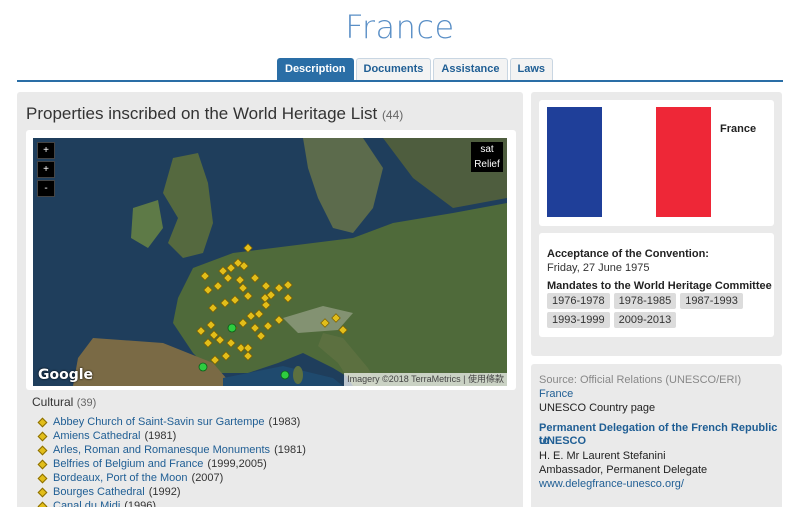  What do you see at coordinates (645, 301) in the screenshot?
I see `mandate-badge: 1978-1985` at bounding box center [645, 301].